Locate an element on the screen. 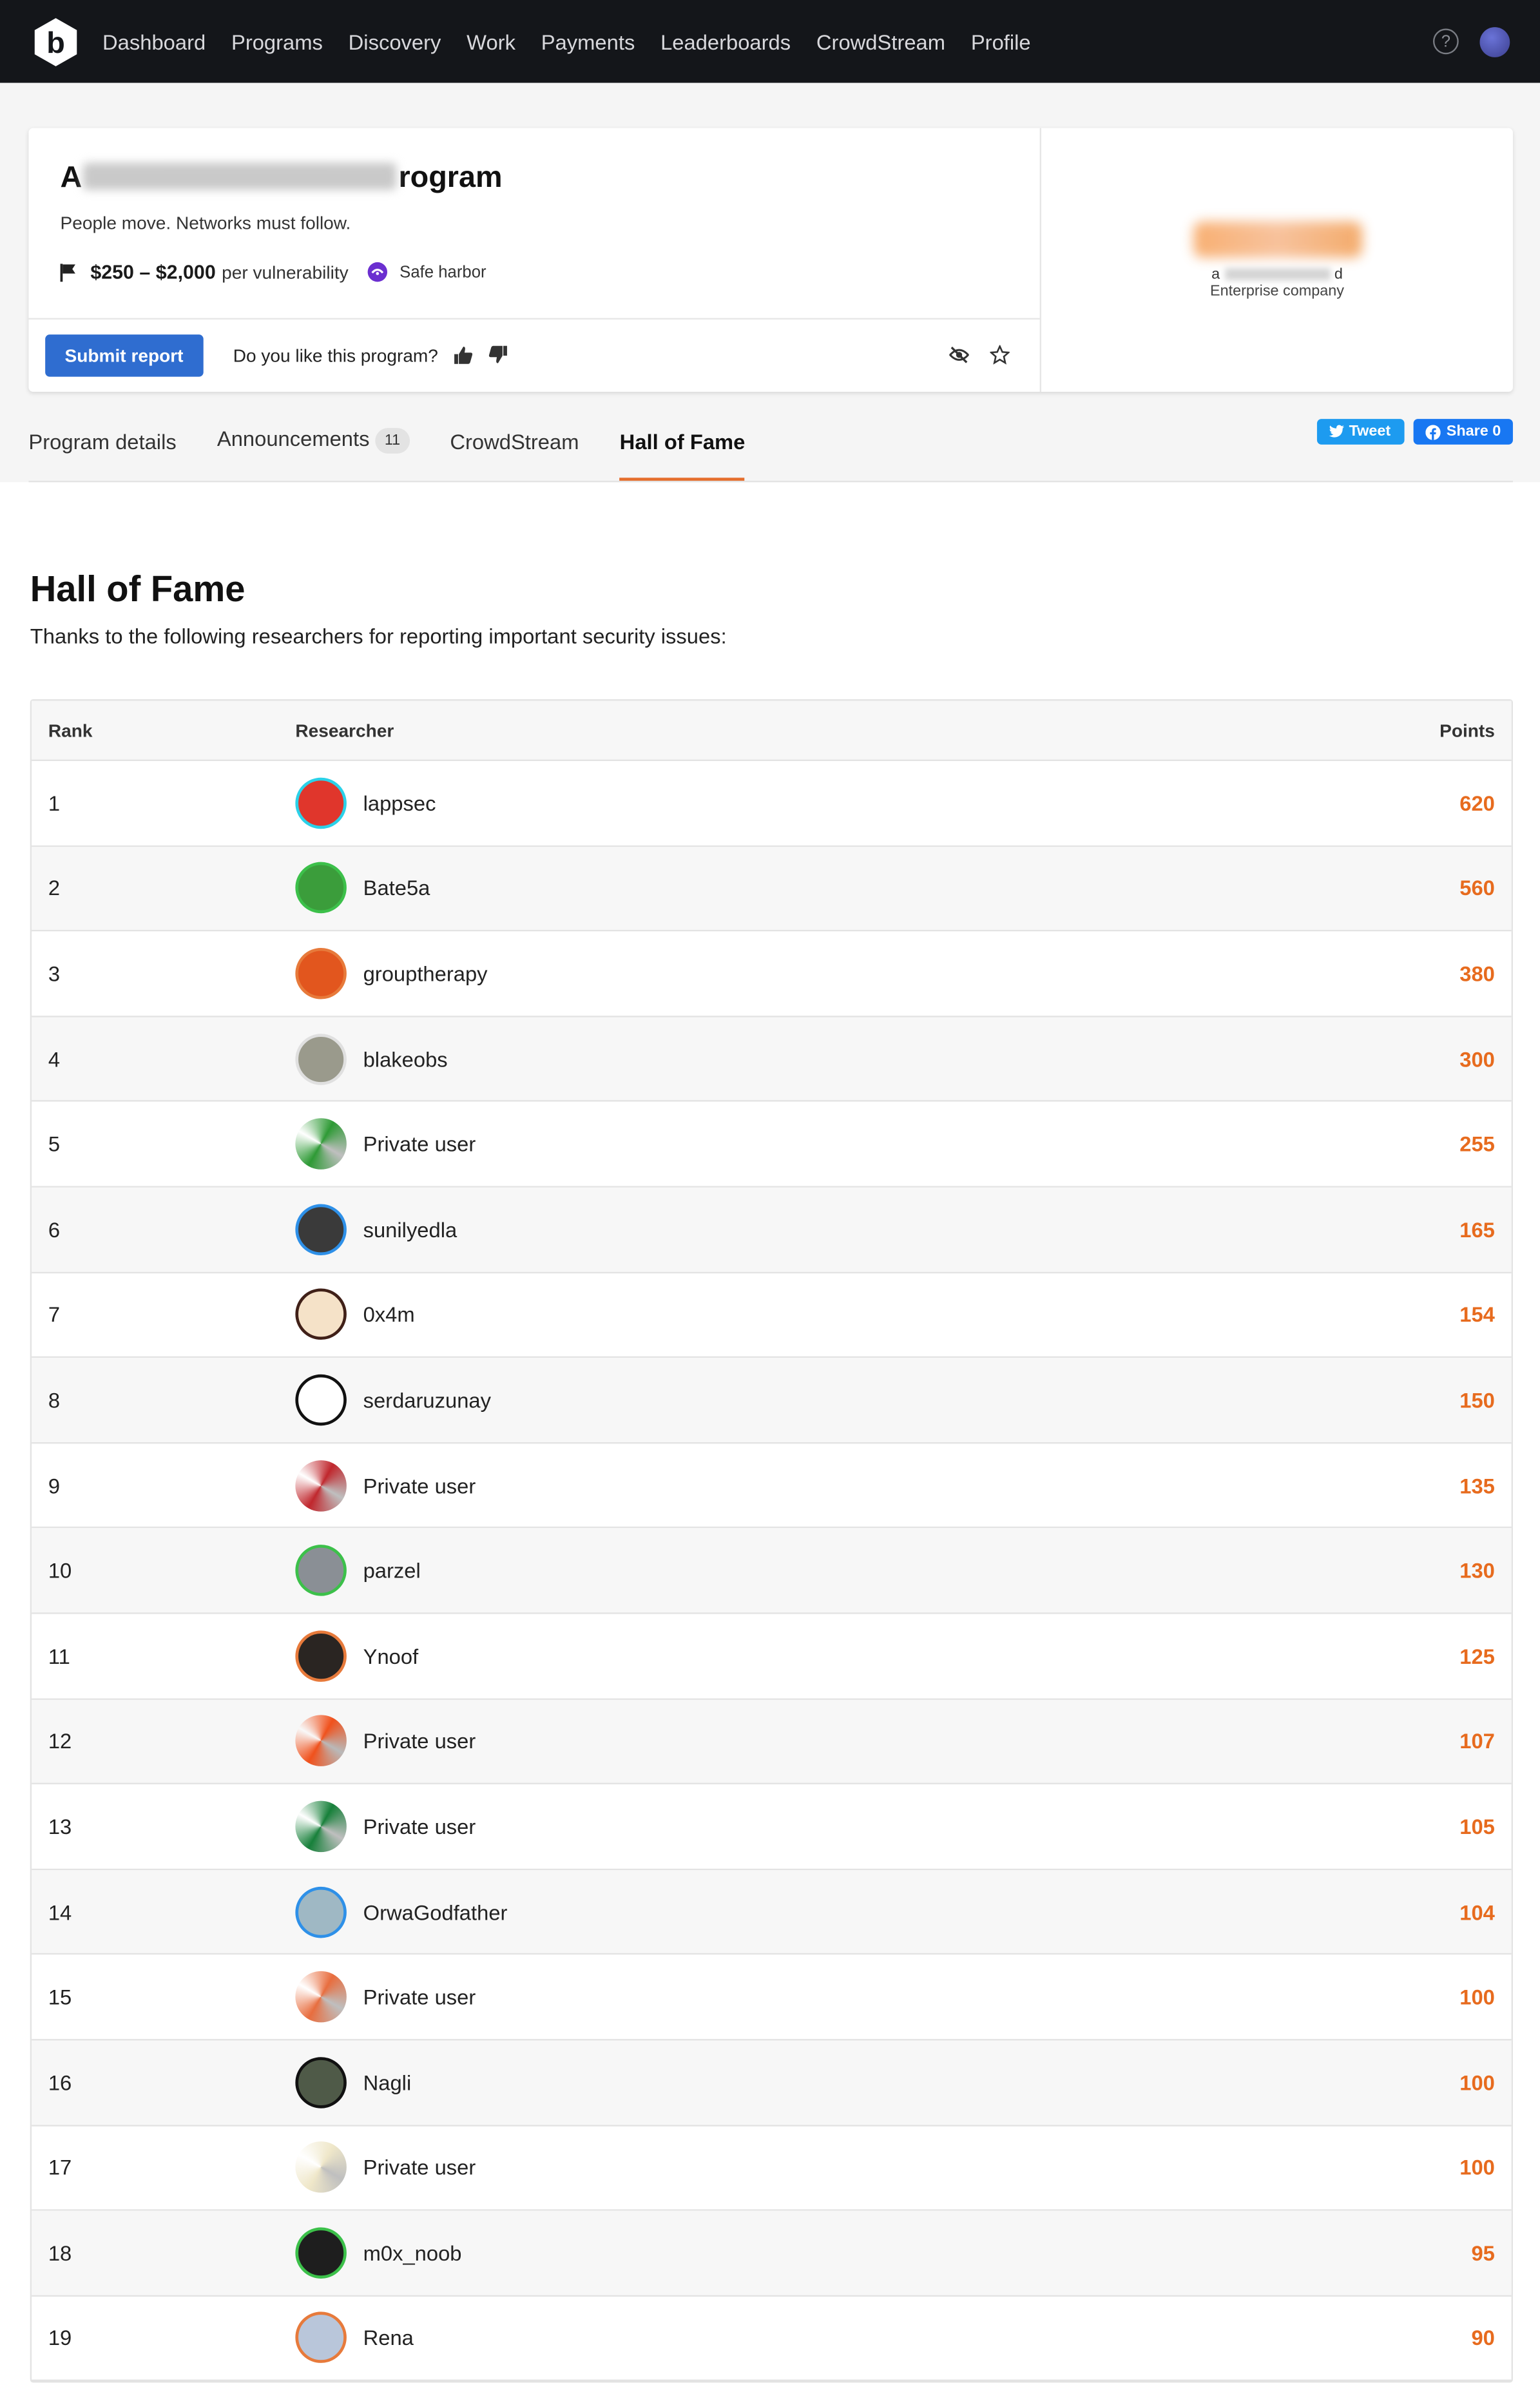 The height and width of the screenshot is (2383, 1540). nav-crowdstream: CrowdStream is located at coordinates (880, 41).